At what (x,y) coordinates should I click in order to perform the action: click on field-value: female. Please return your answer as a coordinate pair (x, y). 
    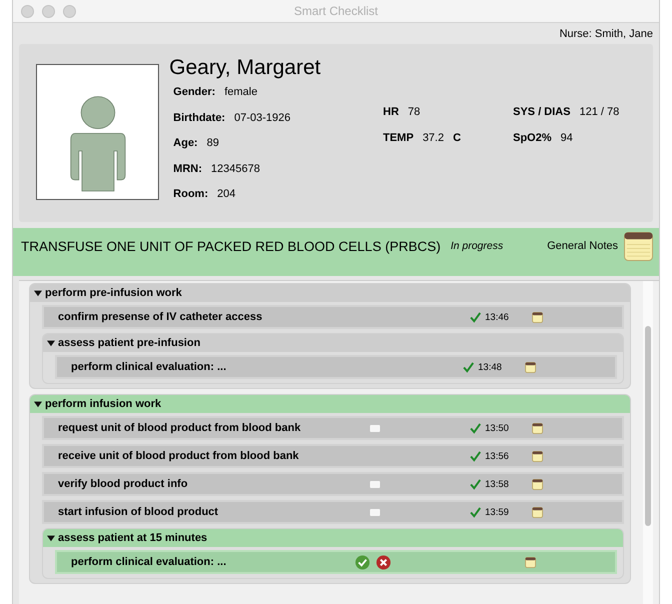
    Looking at the image, I should click on (241, 92).